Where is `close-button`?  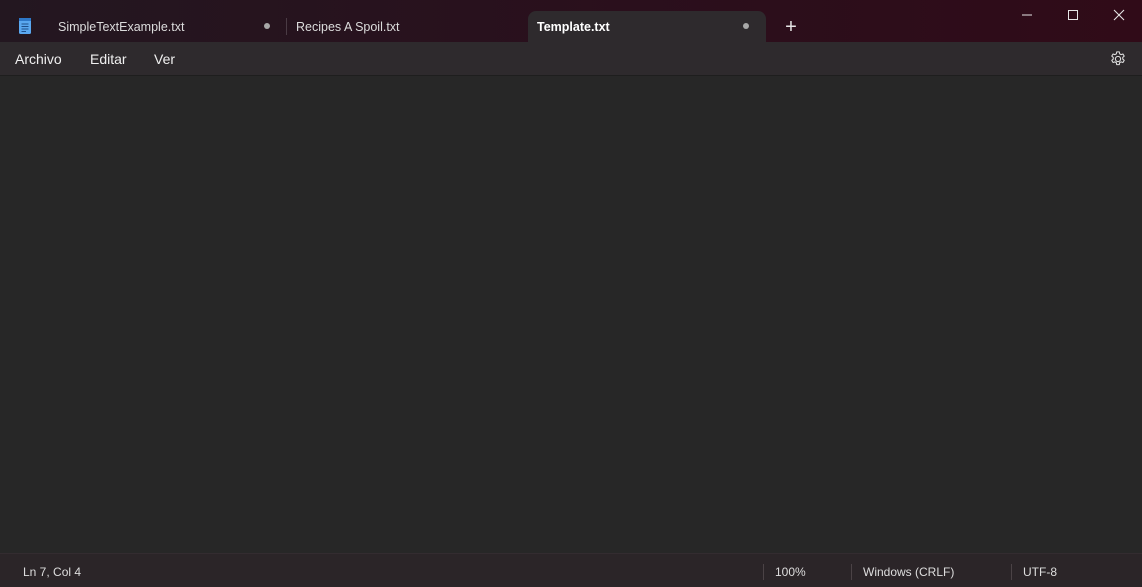
close-button is located at coordinates (1119, 16).